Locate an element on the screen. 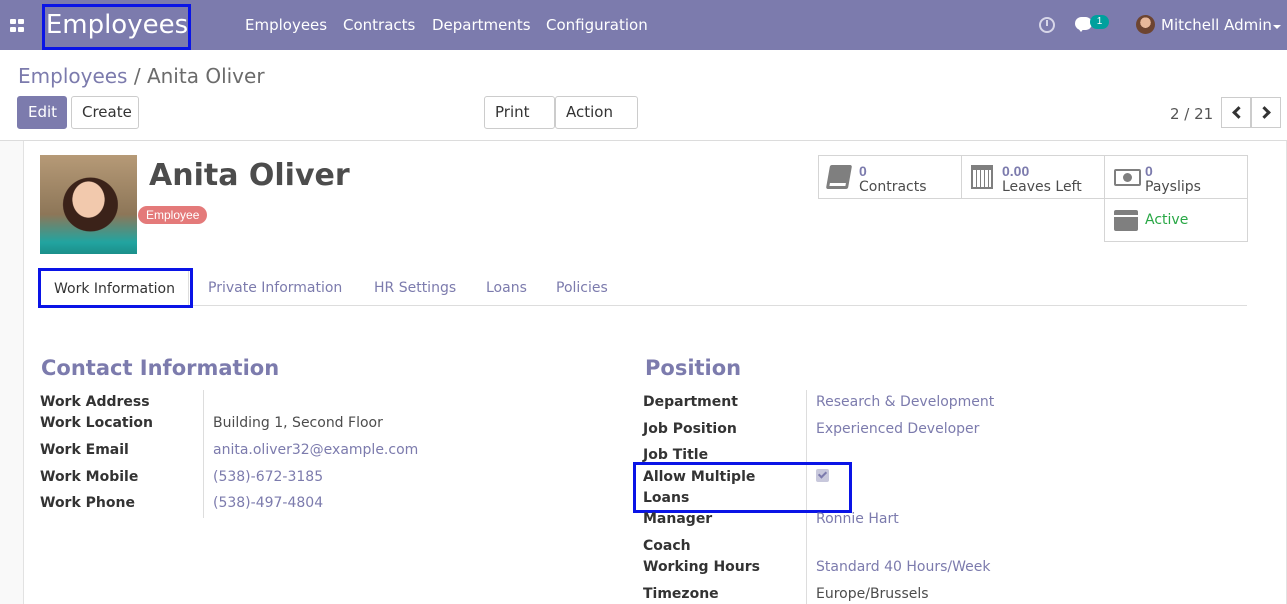 The height and width of the screenshot is (604, 1287). contracts-label: Contracts is located at coordinates (893, 187).